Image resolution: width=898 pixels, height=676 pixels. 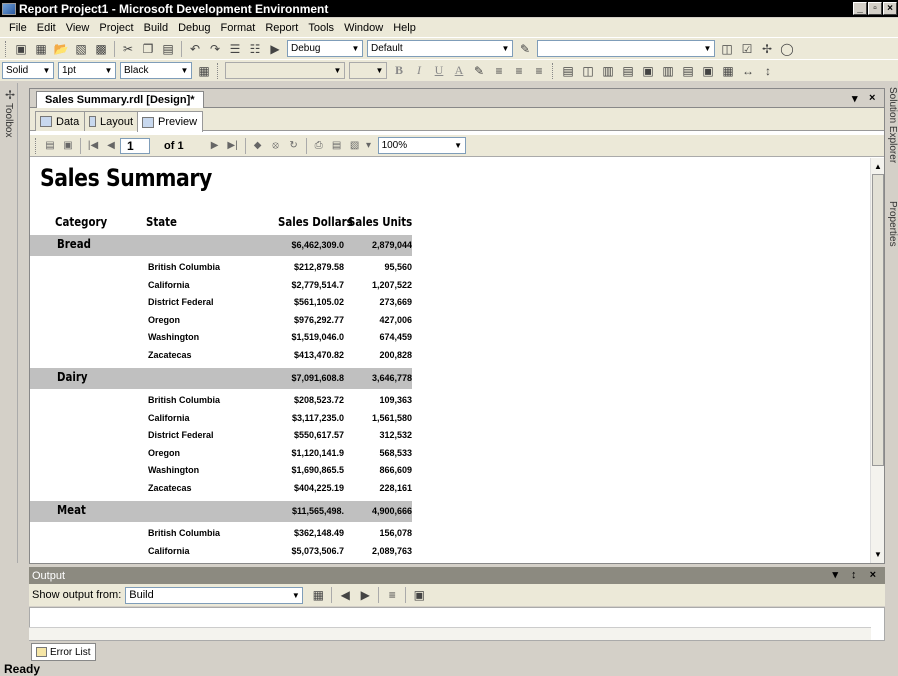 What do you see at coordinates (727, 49) in the screenshot?
I see `solution-explorer-icon: ◫` at bounding box center [727, 49].